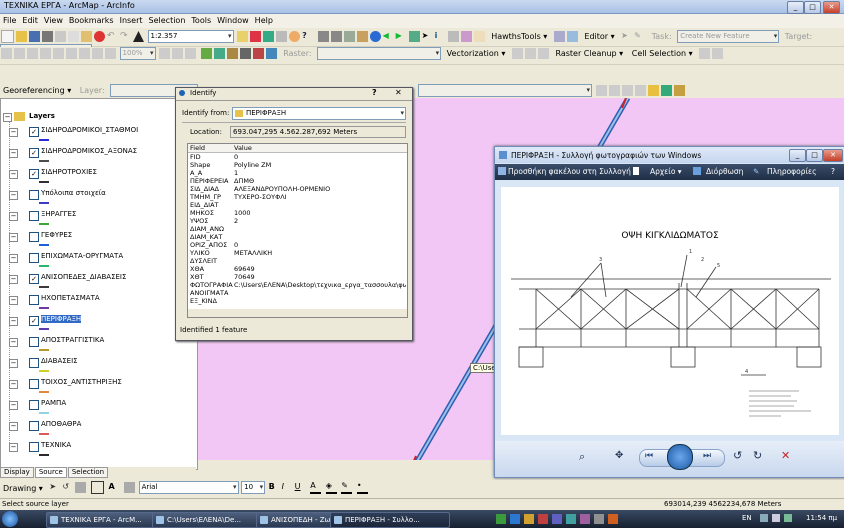 The width and height of the screenshot is (844, 528). Describe the element at coordinates (188, 487) in the screenshot. I see `font-combo: Arial` at that location.